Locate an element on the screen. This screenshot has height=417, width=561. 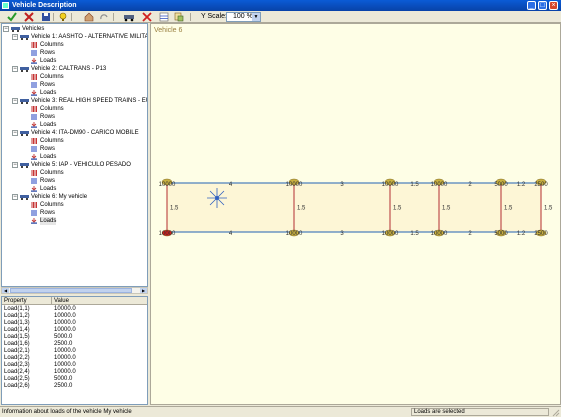
tree-horizontal-scrollbar: ◀ ▶ is located at coordinates (74, 290).